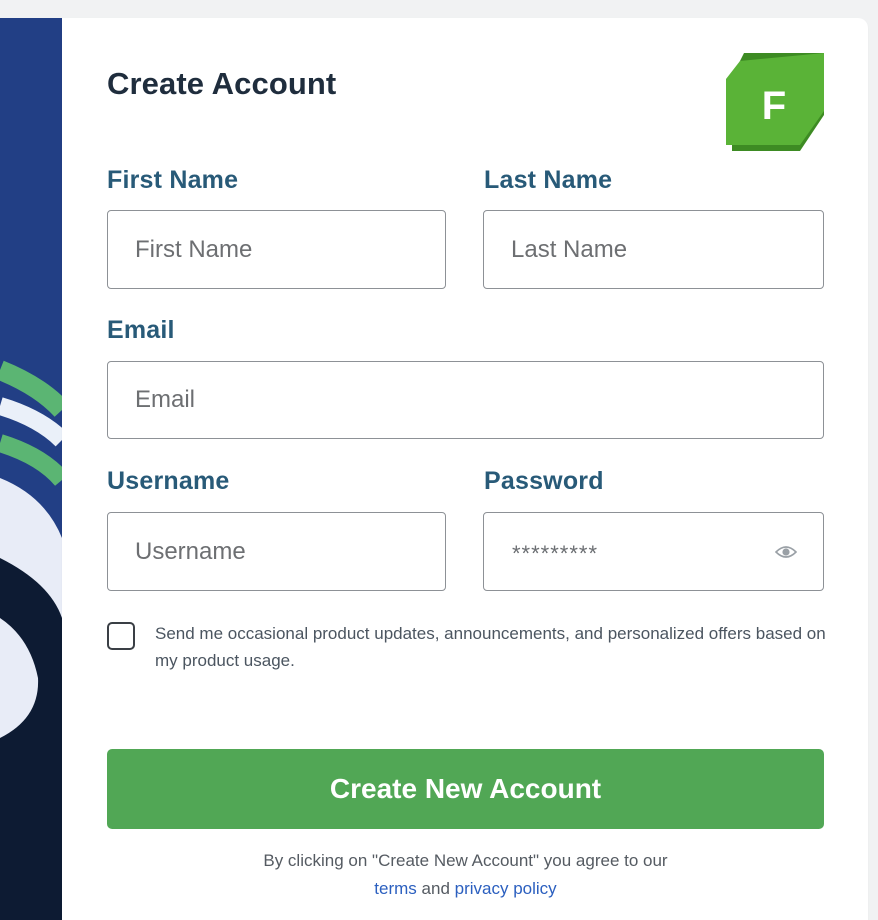  I want to click on last-name-field, so click(653, 249).